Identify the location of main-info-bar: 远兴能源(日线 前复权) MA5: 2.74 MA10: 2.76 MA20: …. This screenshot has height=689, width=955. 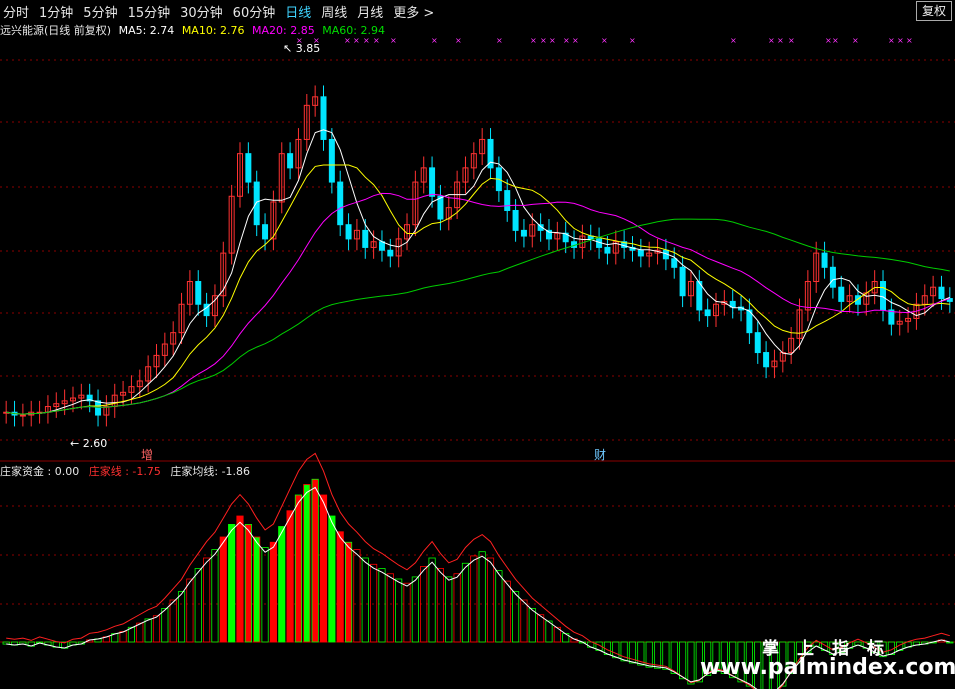
(194, 30).